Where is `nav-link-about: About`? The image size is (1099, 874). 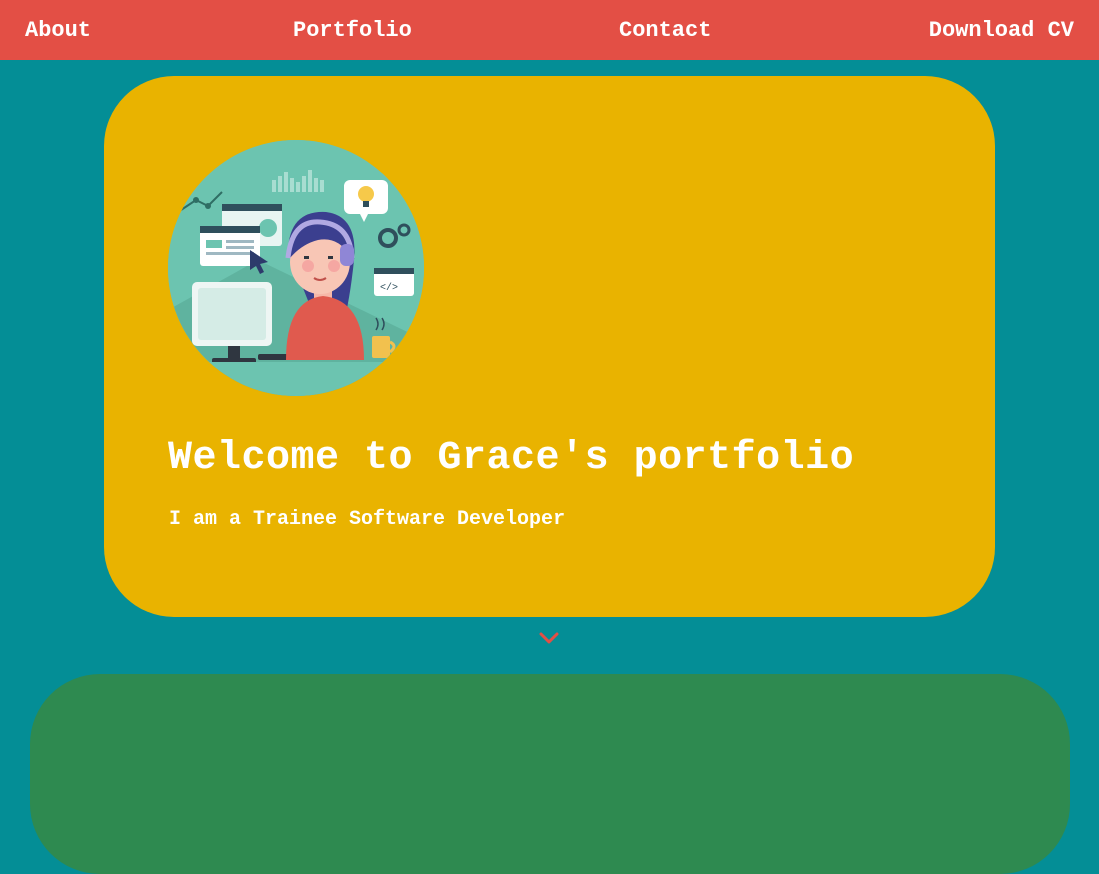 nav-link-about: About is located at coordinates (58, 30).